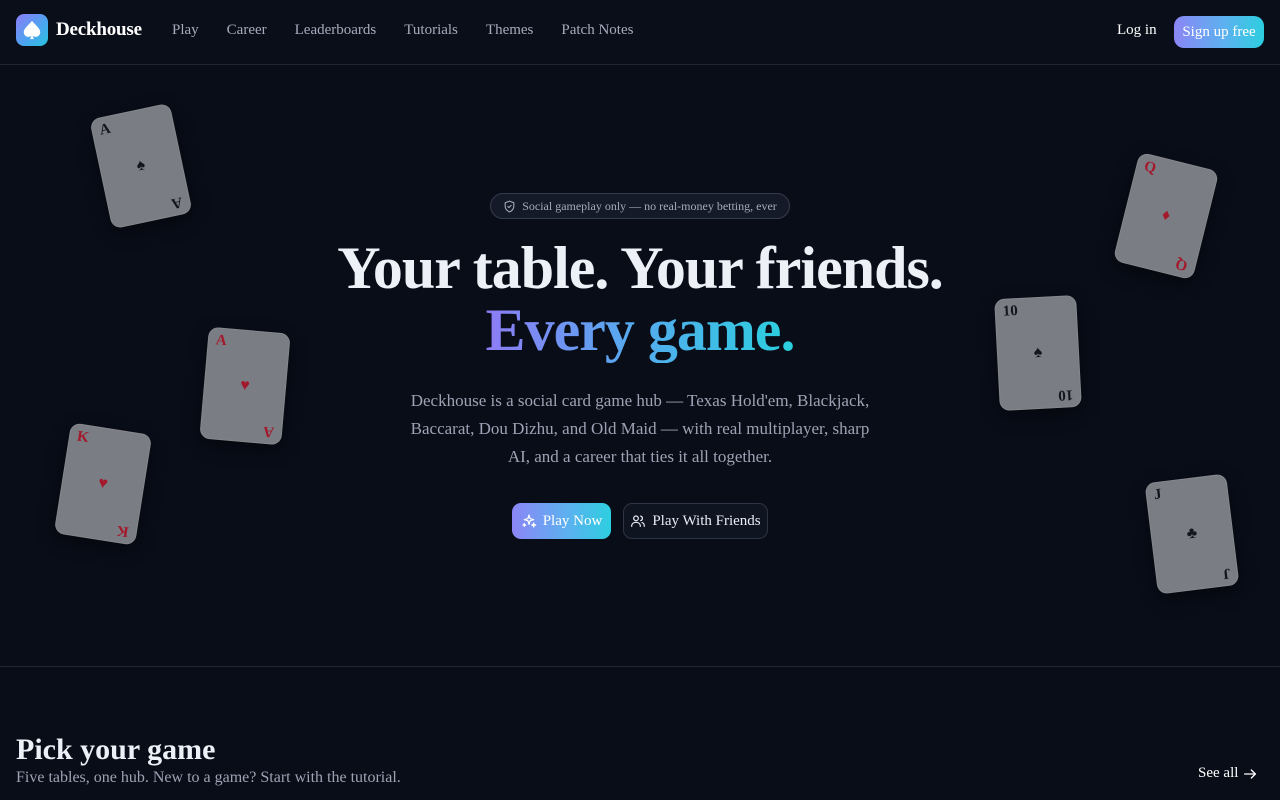  Describe the element at coordinates (336, 30) in the screenshot. I see `nav-link-leaderboards: Leaderboards` at that location.